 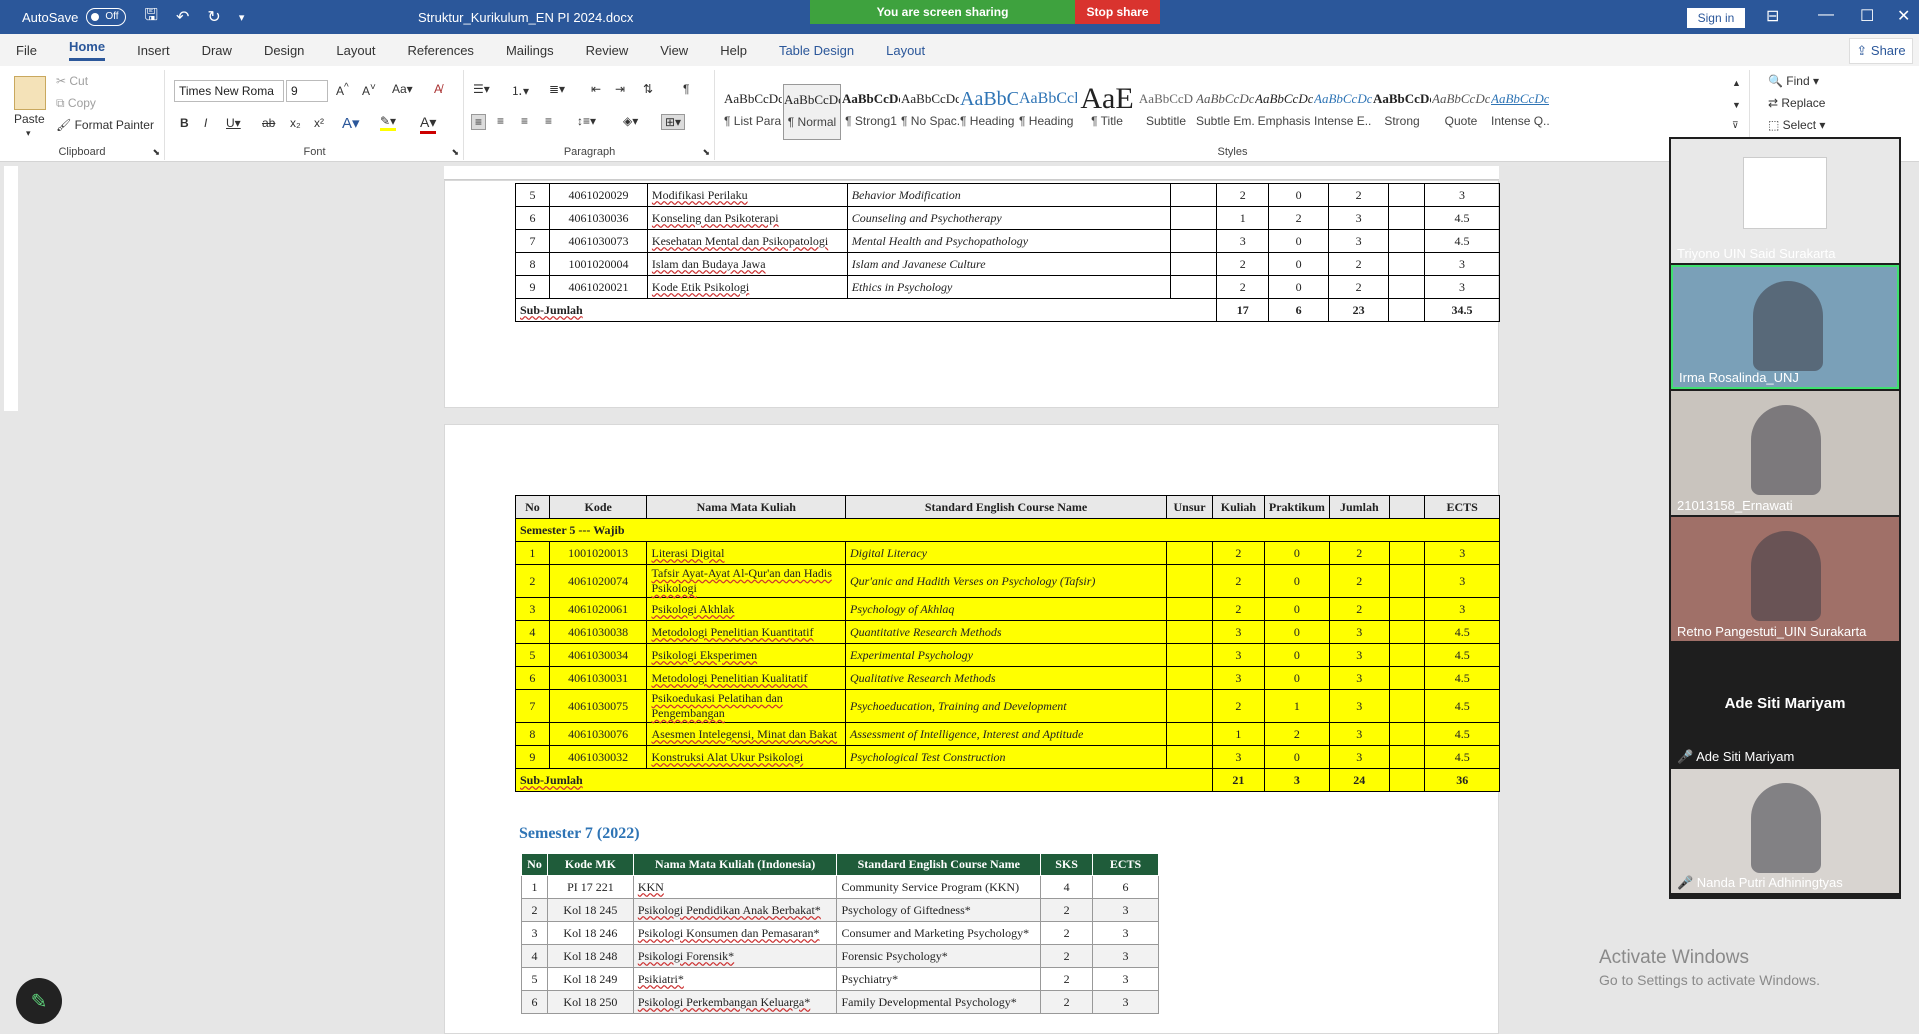 I want to click on underline-icon: U▾, so click(x=233, y=123).